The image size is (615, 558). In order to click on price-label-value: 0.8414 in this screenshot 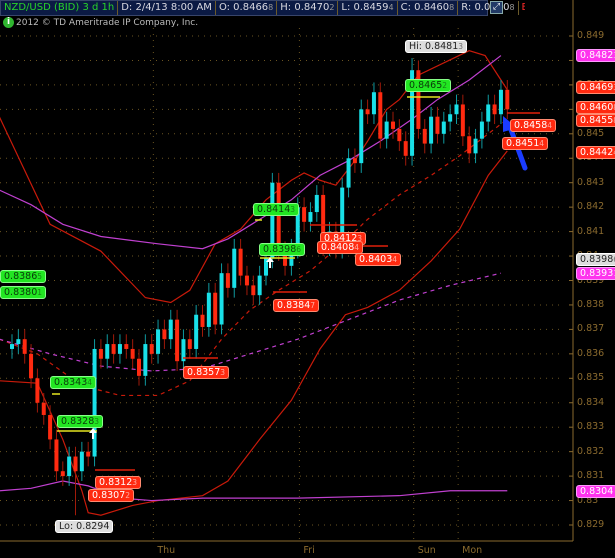, I will do `click(274, 209)`.